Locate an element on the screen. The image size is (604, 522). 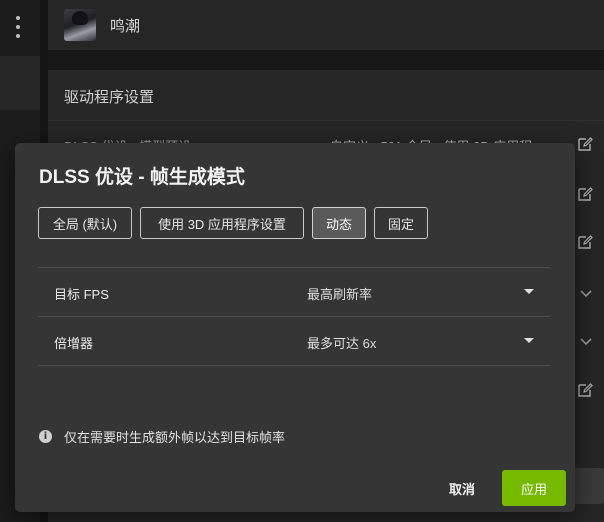
dialog-title: DLSS 优设 - 帧生成模式 is located at coordinates (142, 177).